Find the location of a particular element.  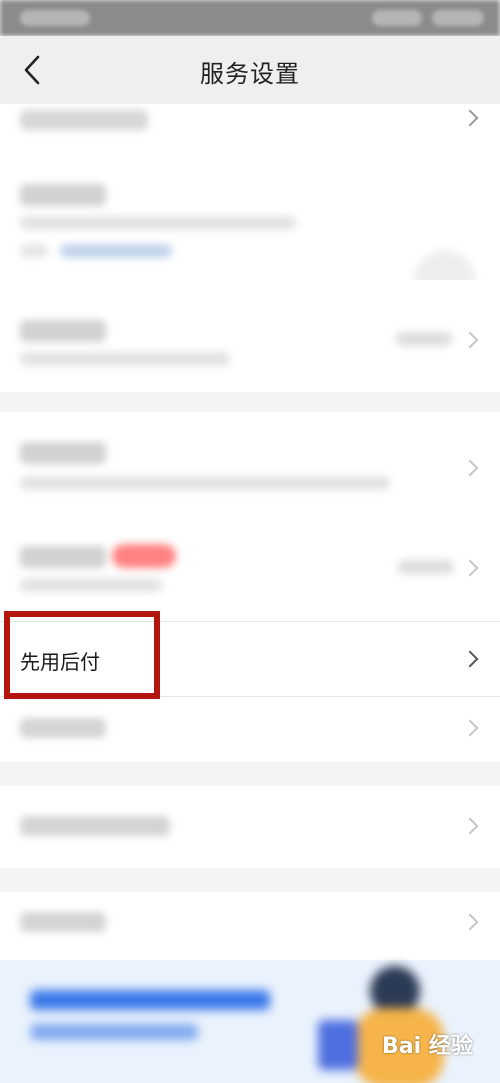

status-signal-icon is located at coordinates (397, 18).